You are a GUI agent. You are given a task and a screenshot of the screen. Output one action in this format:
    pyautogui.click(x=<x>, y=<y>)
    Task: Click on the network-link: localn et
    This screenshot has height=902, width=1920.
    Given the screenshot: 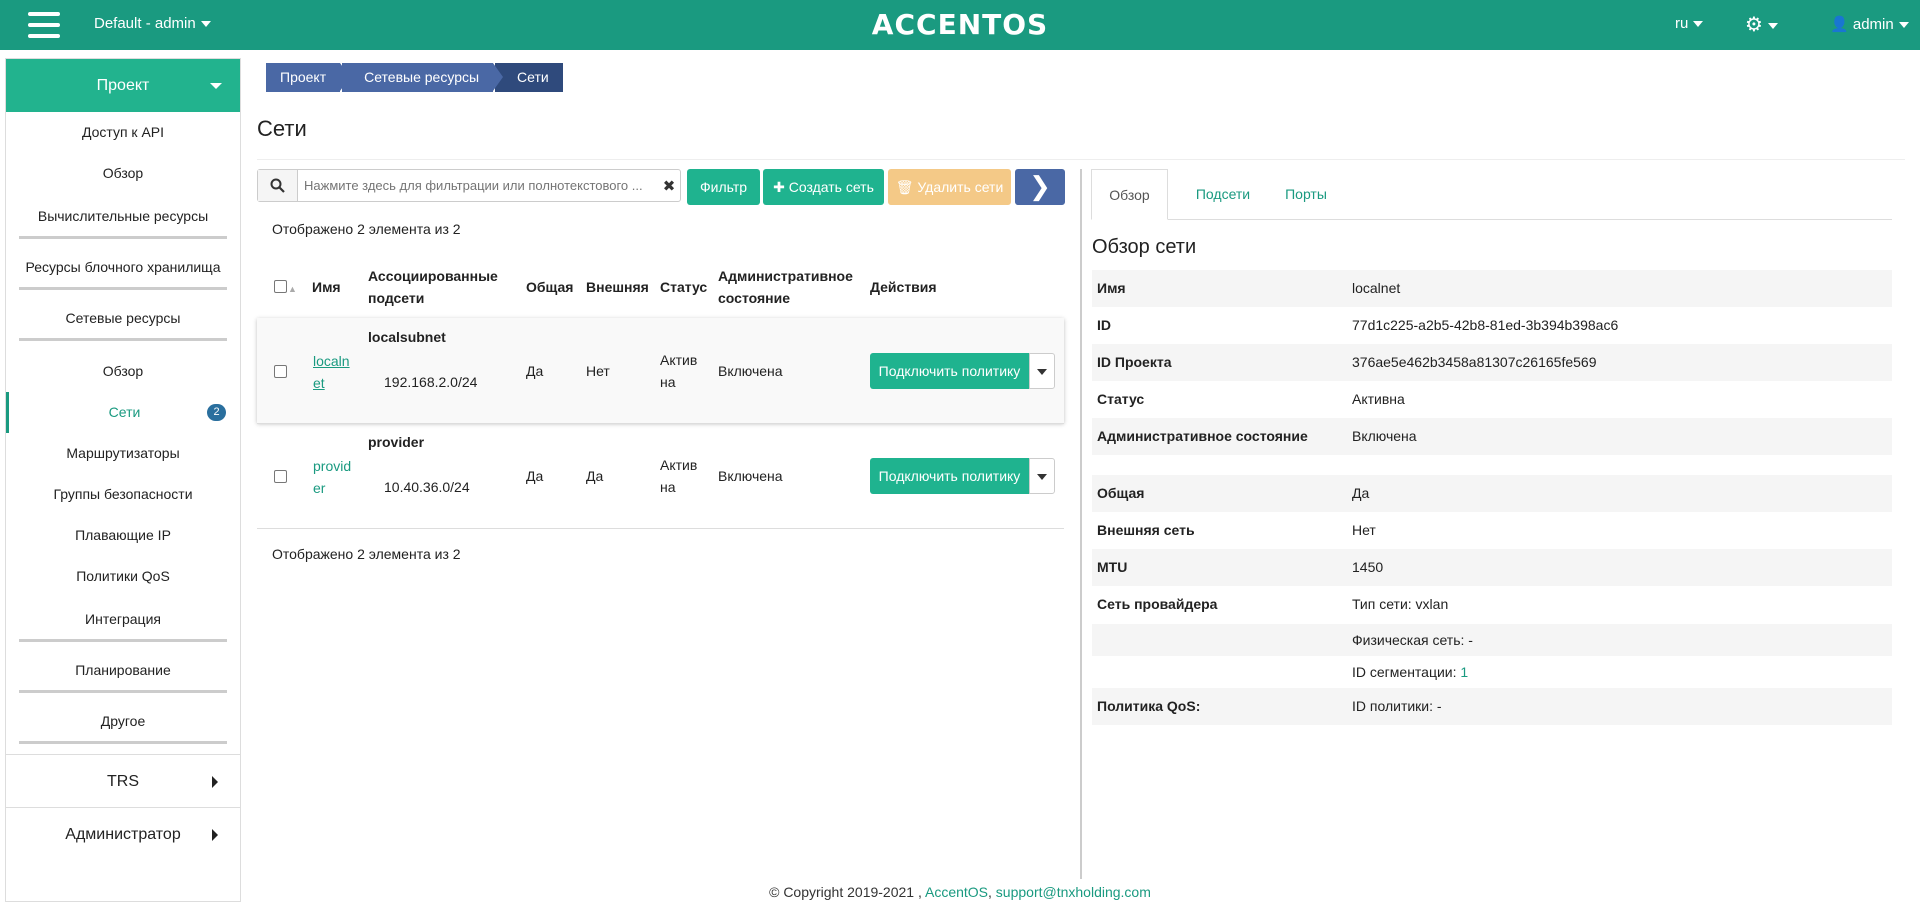 What is the action you would take?
    pyautogui.click(x=331, y=372)
    